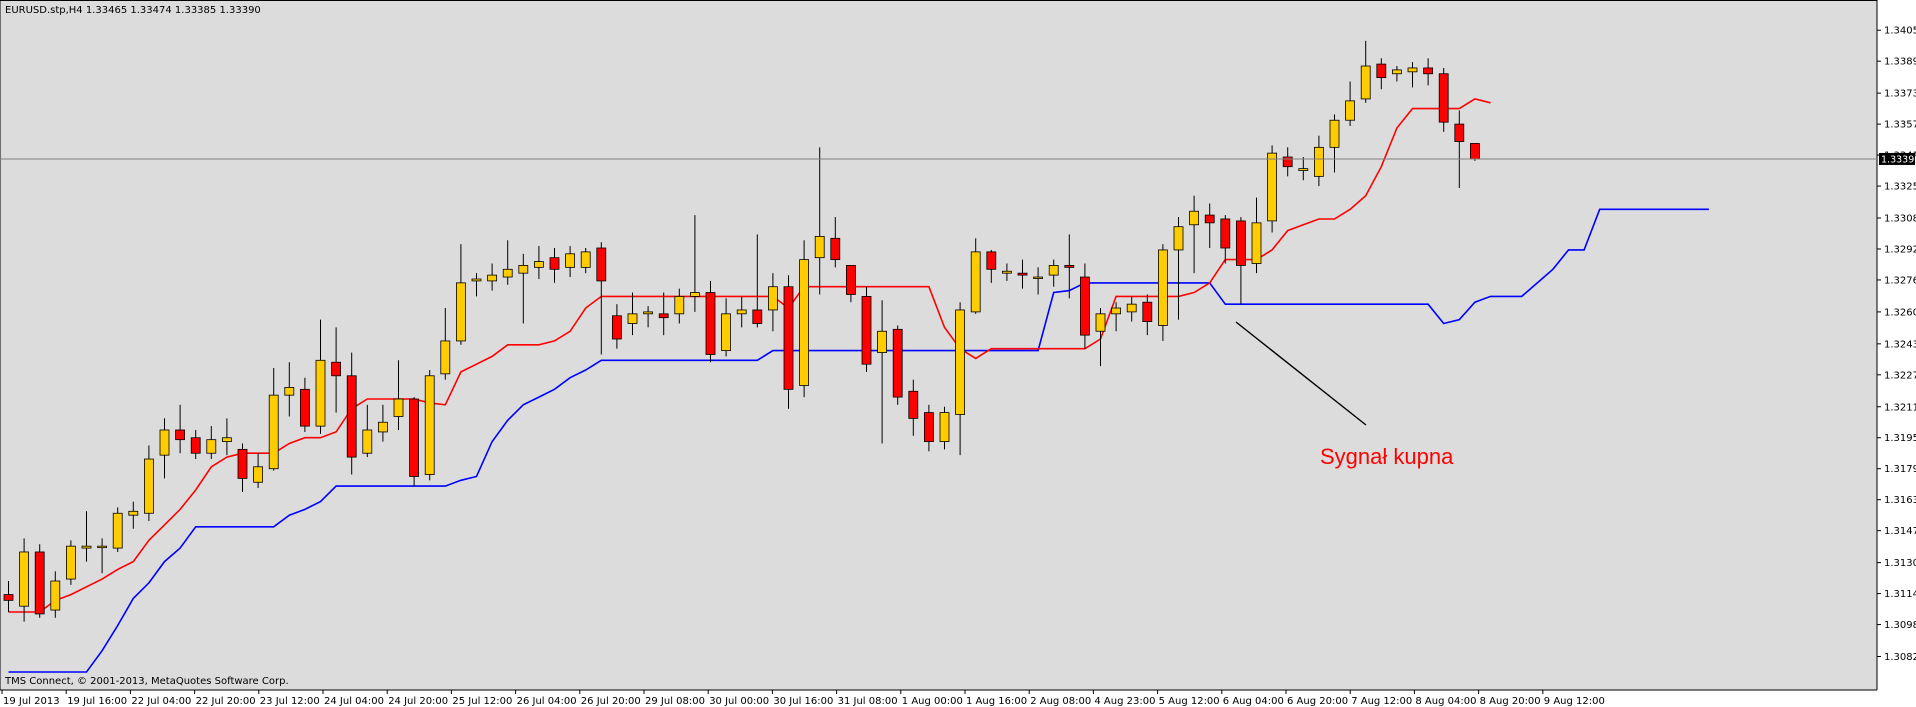  I want to click on x-tick-label: 24 Jul 04:00, so click(354, 701).